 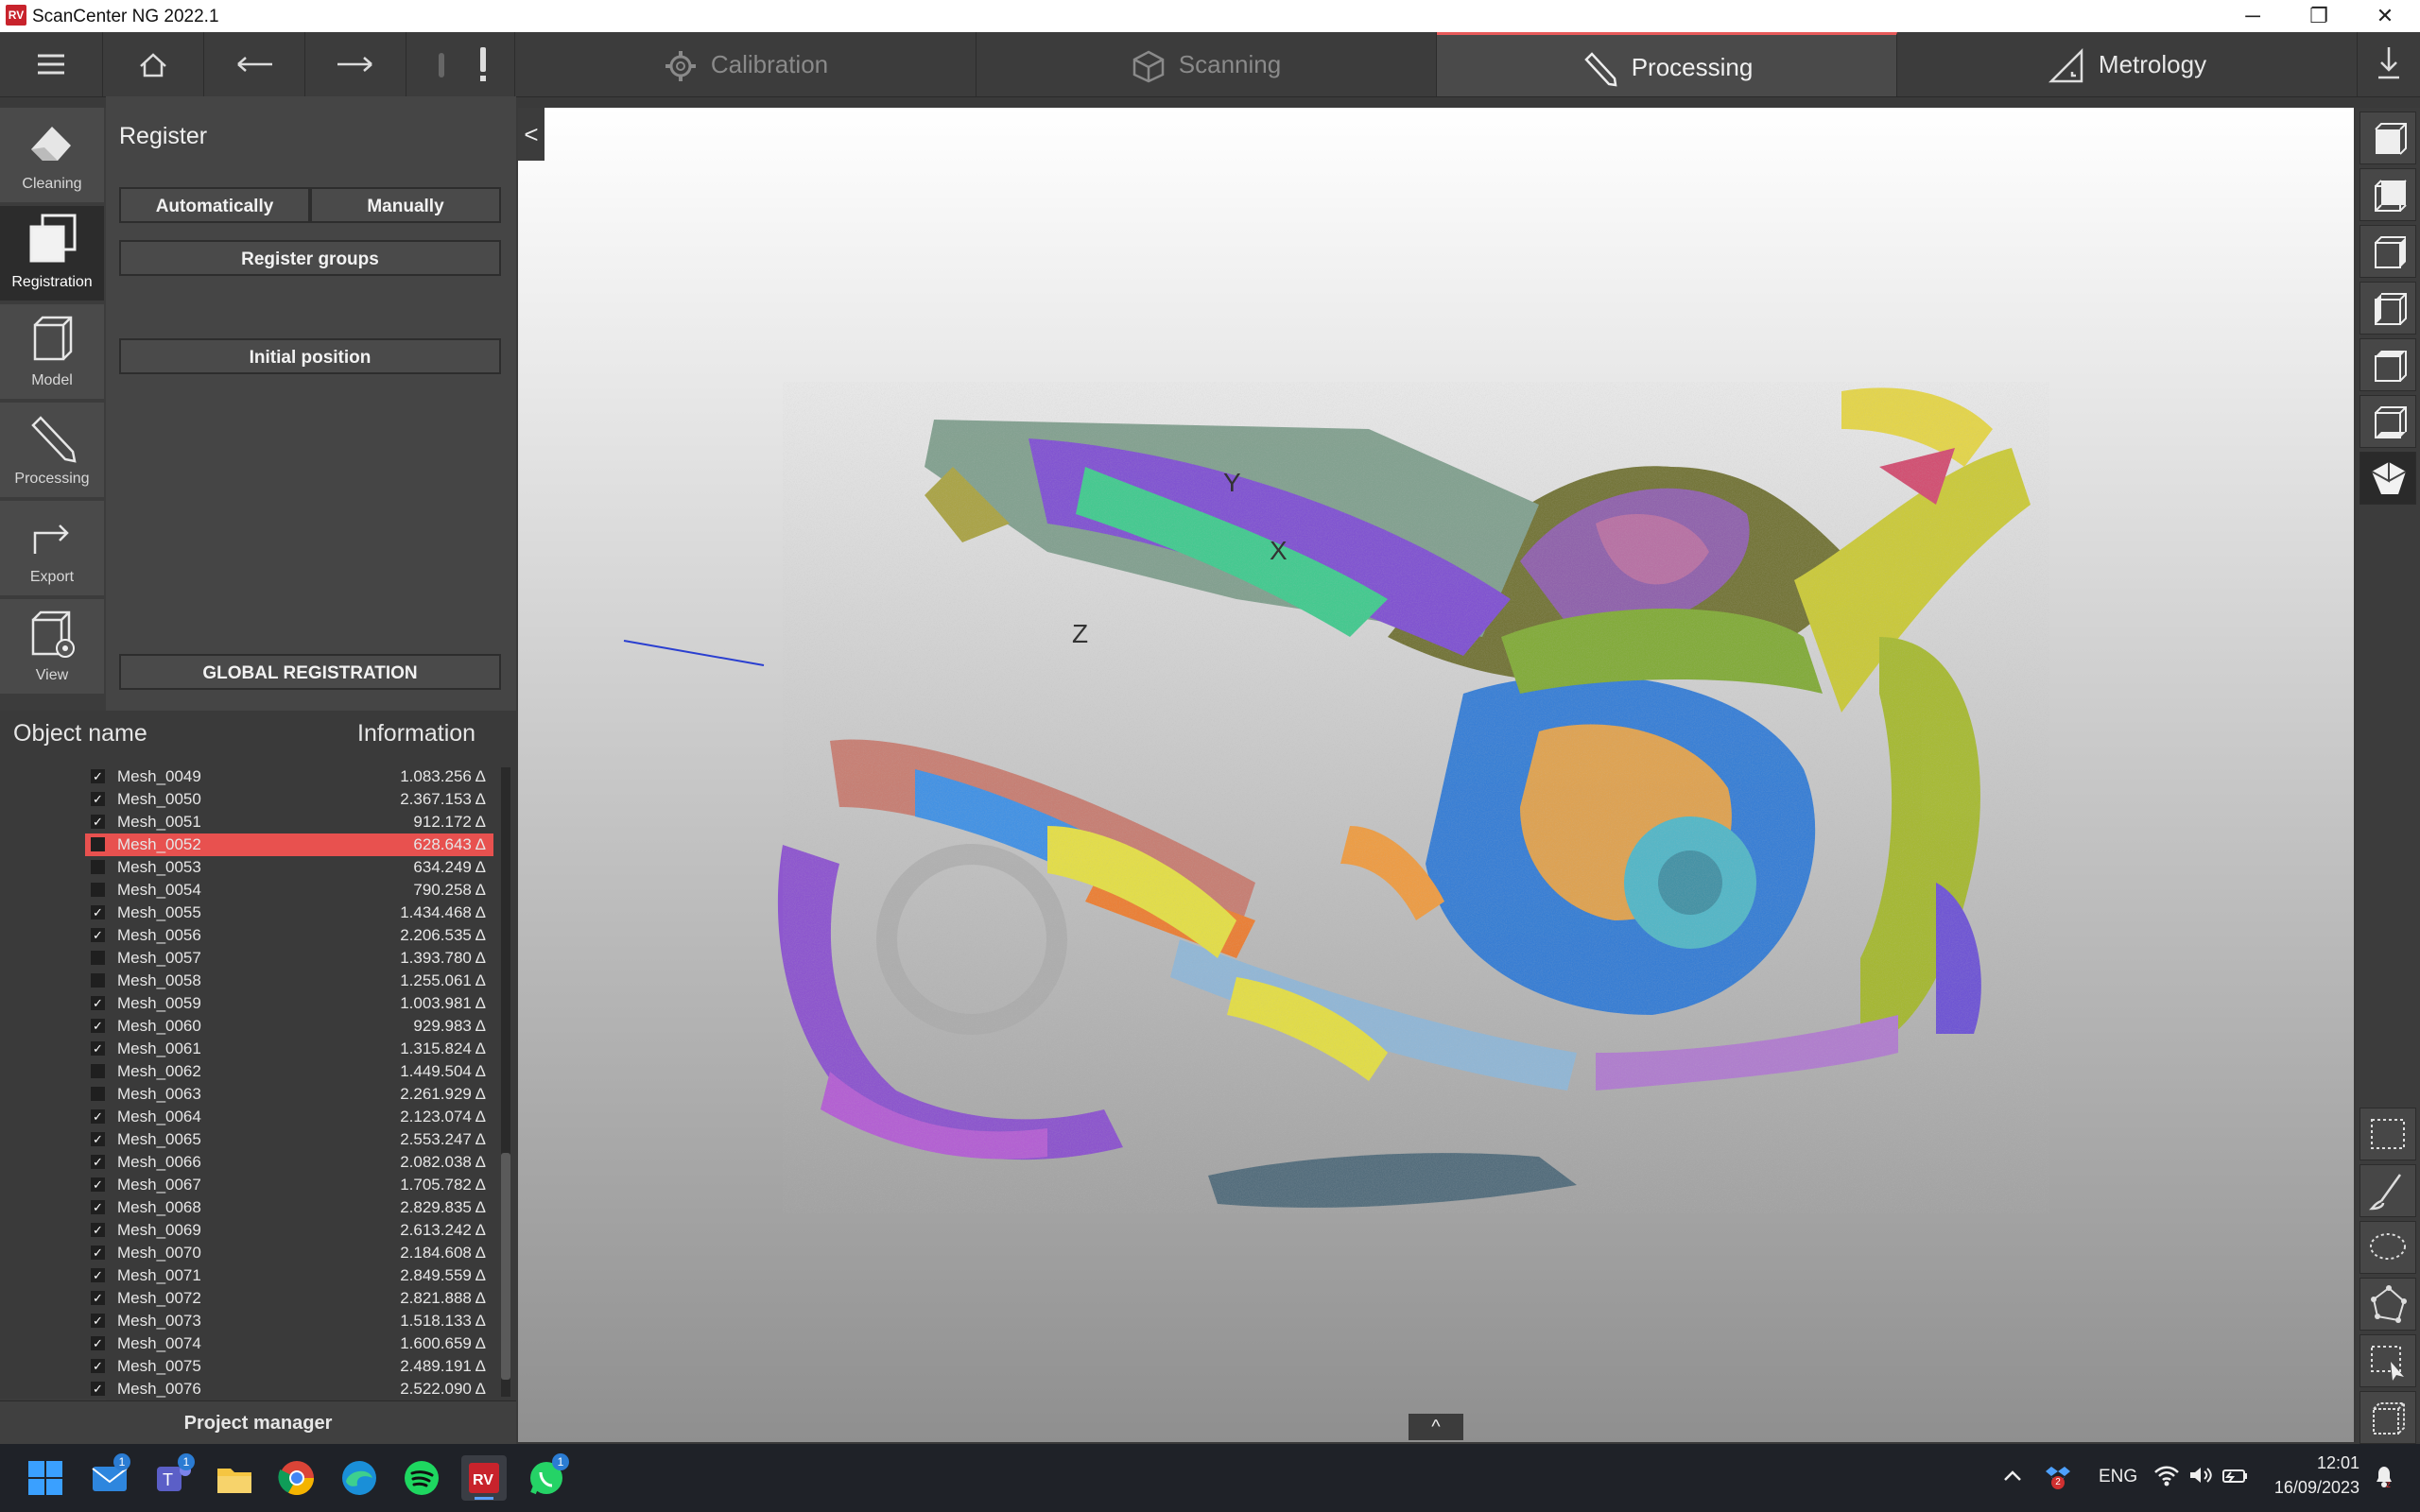 I want to click on list-item: ✓ Mesh_0066 2.082.038 Δ, so click(x=289, y=1162).